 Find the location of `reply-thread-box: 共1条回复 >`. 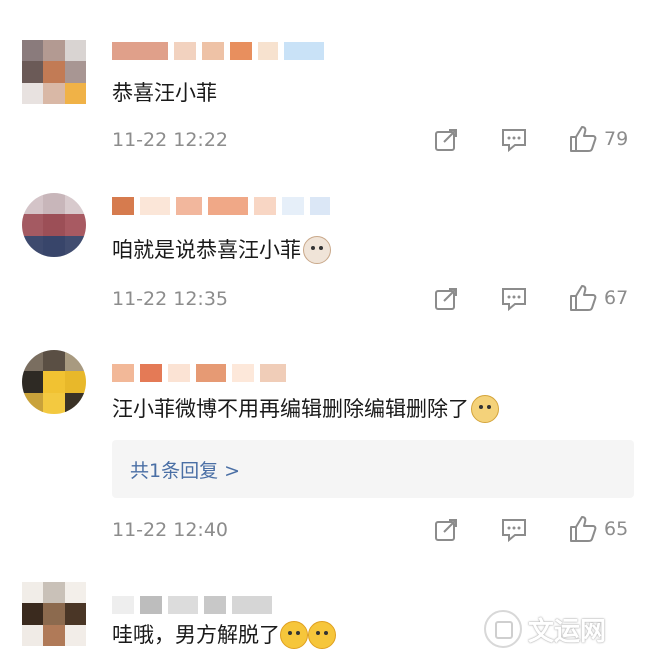

reply-thread-box: 共1条回复 > is located at coordinates (373, 469).